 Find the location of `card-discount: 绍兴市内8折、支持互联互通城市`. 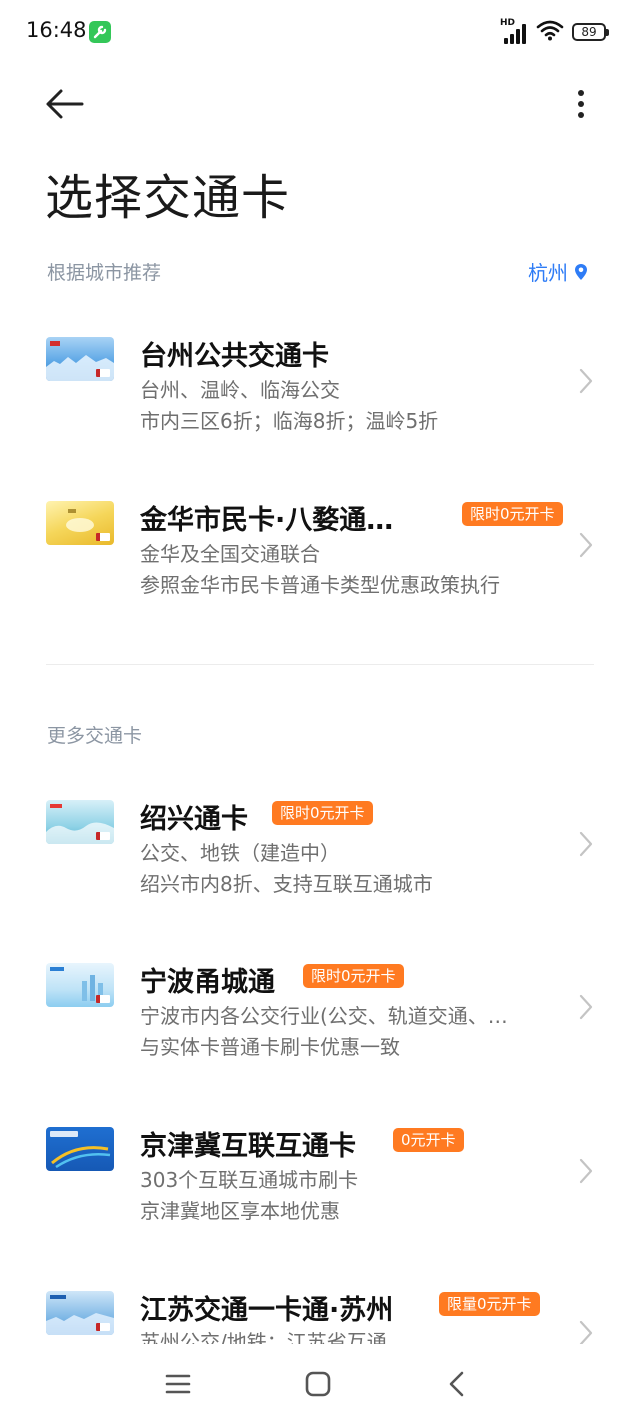

card-discount: 绍兴市内8折、支持互联互通城市 is located at coordinates (286, 884).